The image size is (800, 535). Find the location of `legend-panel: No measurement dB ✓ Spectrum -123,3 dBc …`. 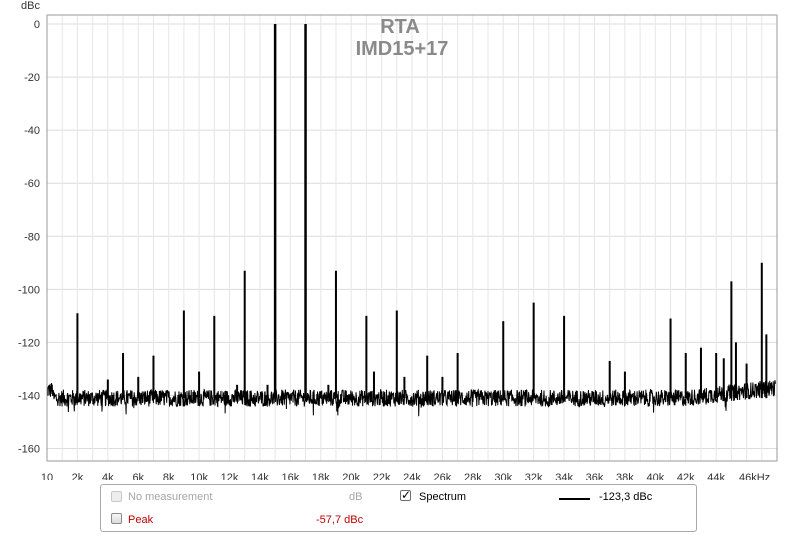

legend-panel: No measurement dB ✓ Spectrum -123,3 dBc … is located at coordinates (398, 508).